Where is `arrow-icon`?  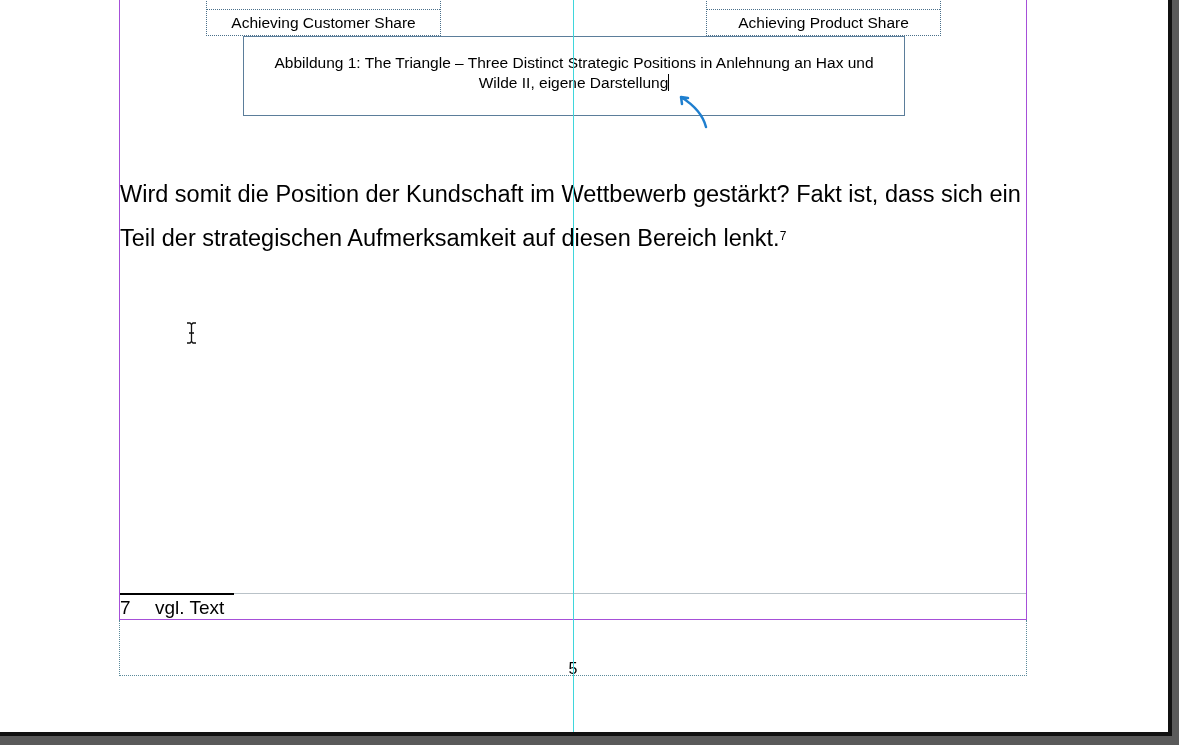 arrow-icon is located at coordinates (693, 111).